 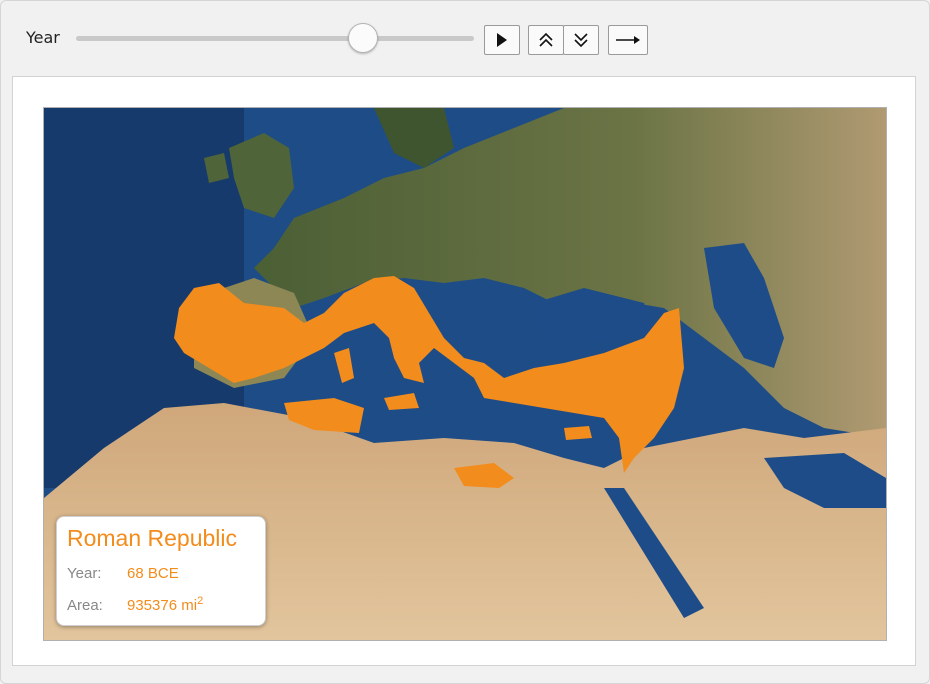 I want to click on info-area-row: Area: 935376 mi2, so click(x=135, y=604).